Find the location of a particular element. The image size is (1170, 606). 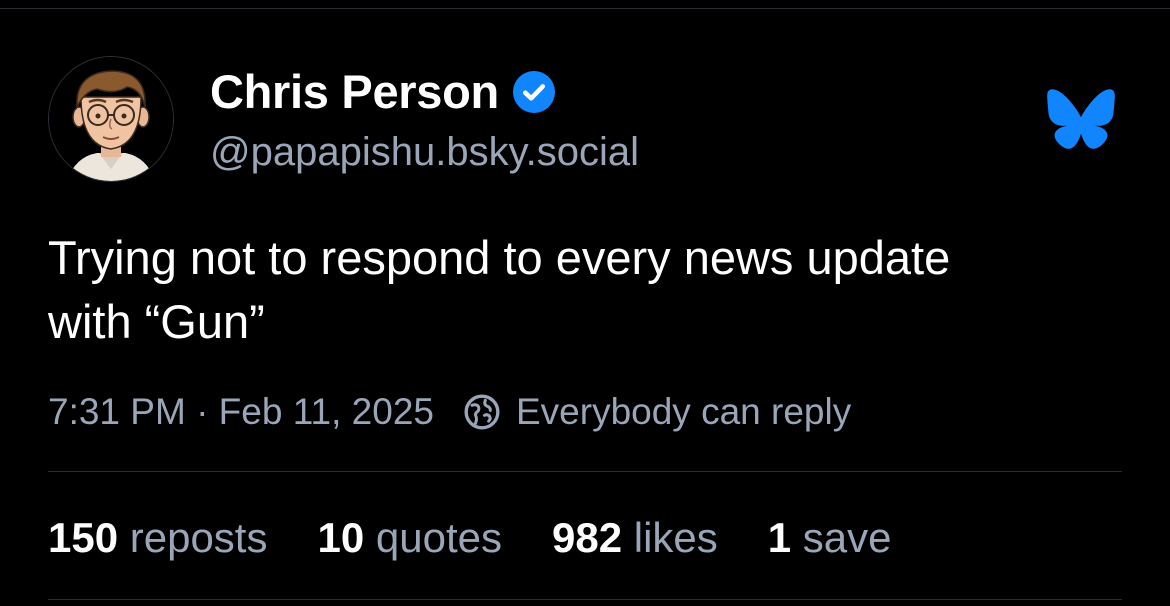

verified-badge-icon is located at coordinates (533, 92).